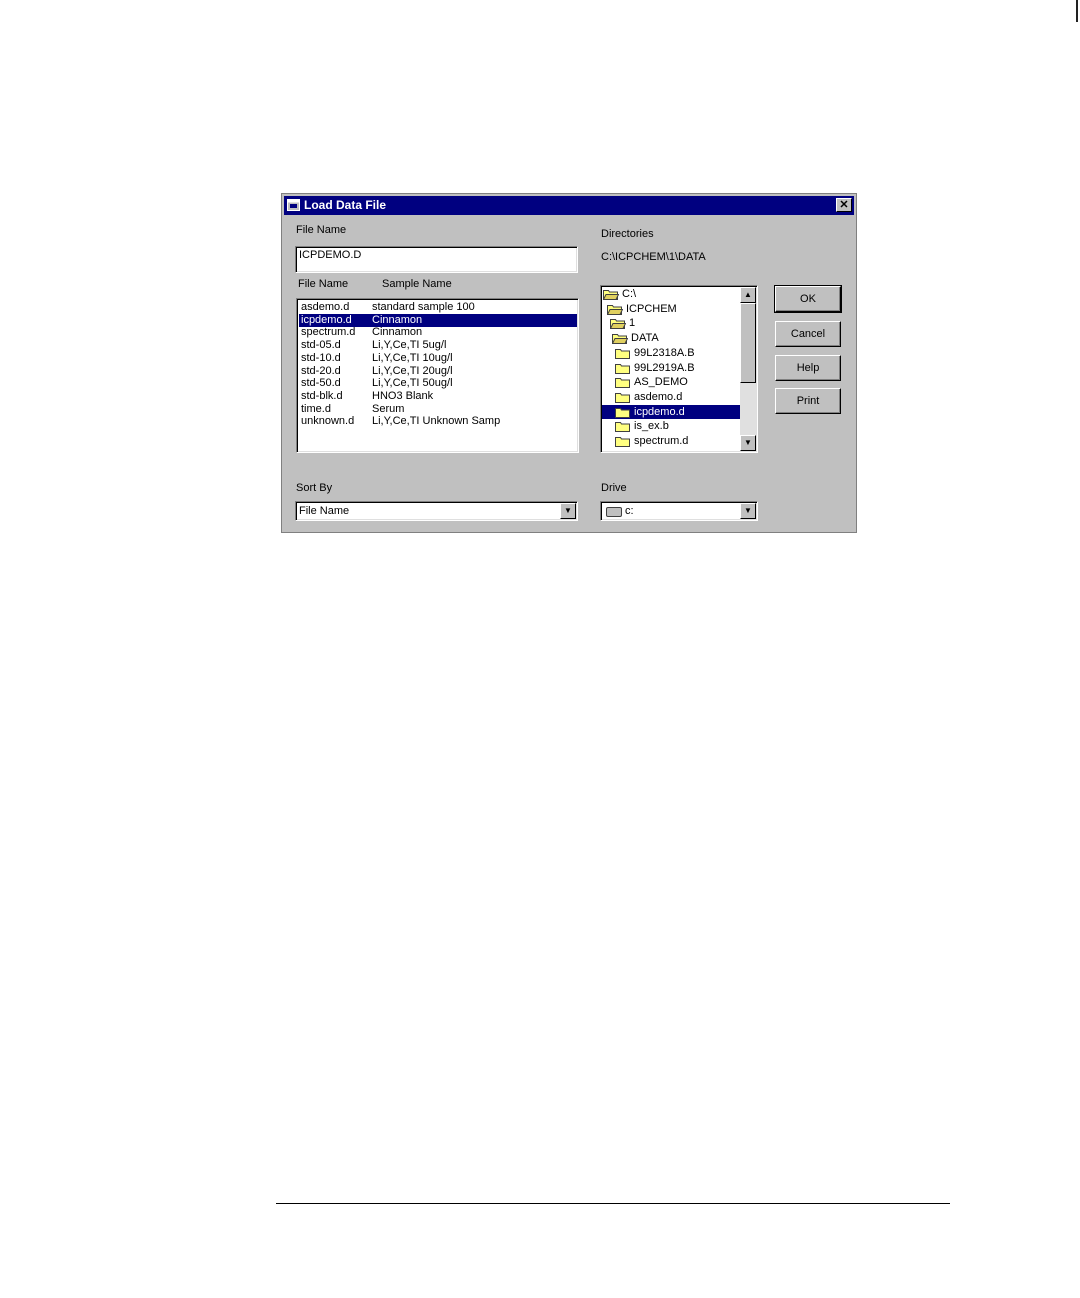 This screenshot has width=1080, height=1298. Describe the element at coordinates (629, 511) in the screenshot. I see `drive-value: c:` at that location.